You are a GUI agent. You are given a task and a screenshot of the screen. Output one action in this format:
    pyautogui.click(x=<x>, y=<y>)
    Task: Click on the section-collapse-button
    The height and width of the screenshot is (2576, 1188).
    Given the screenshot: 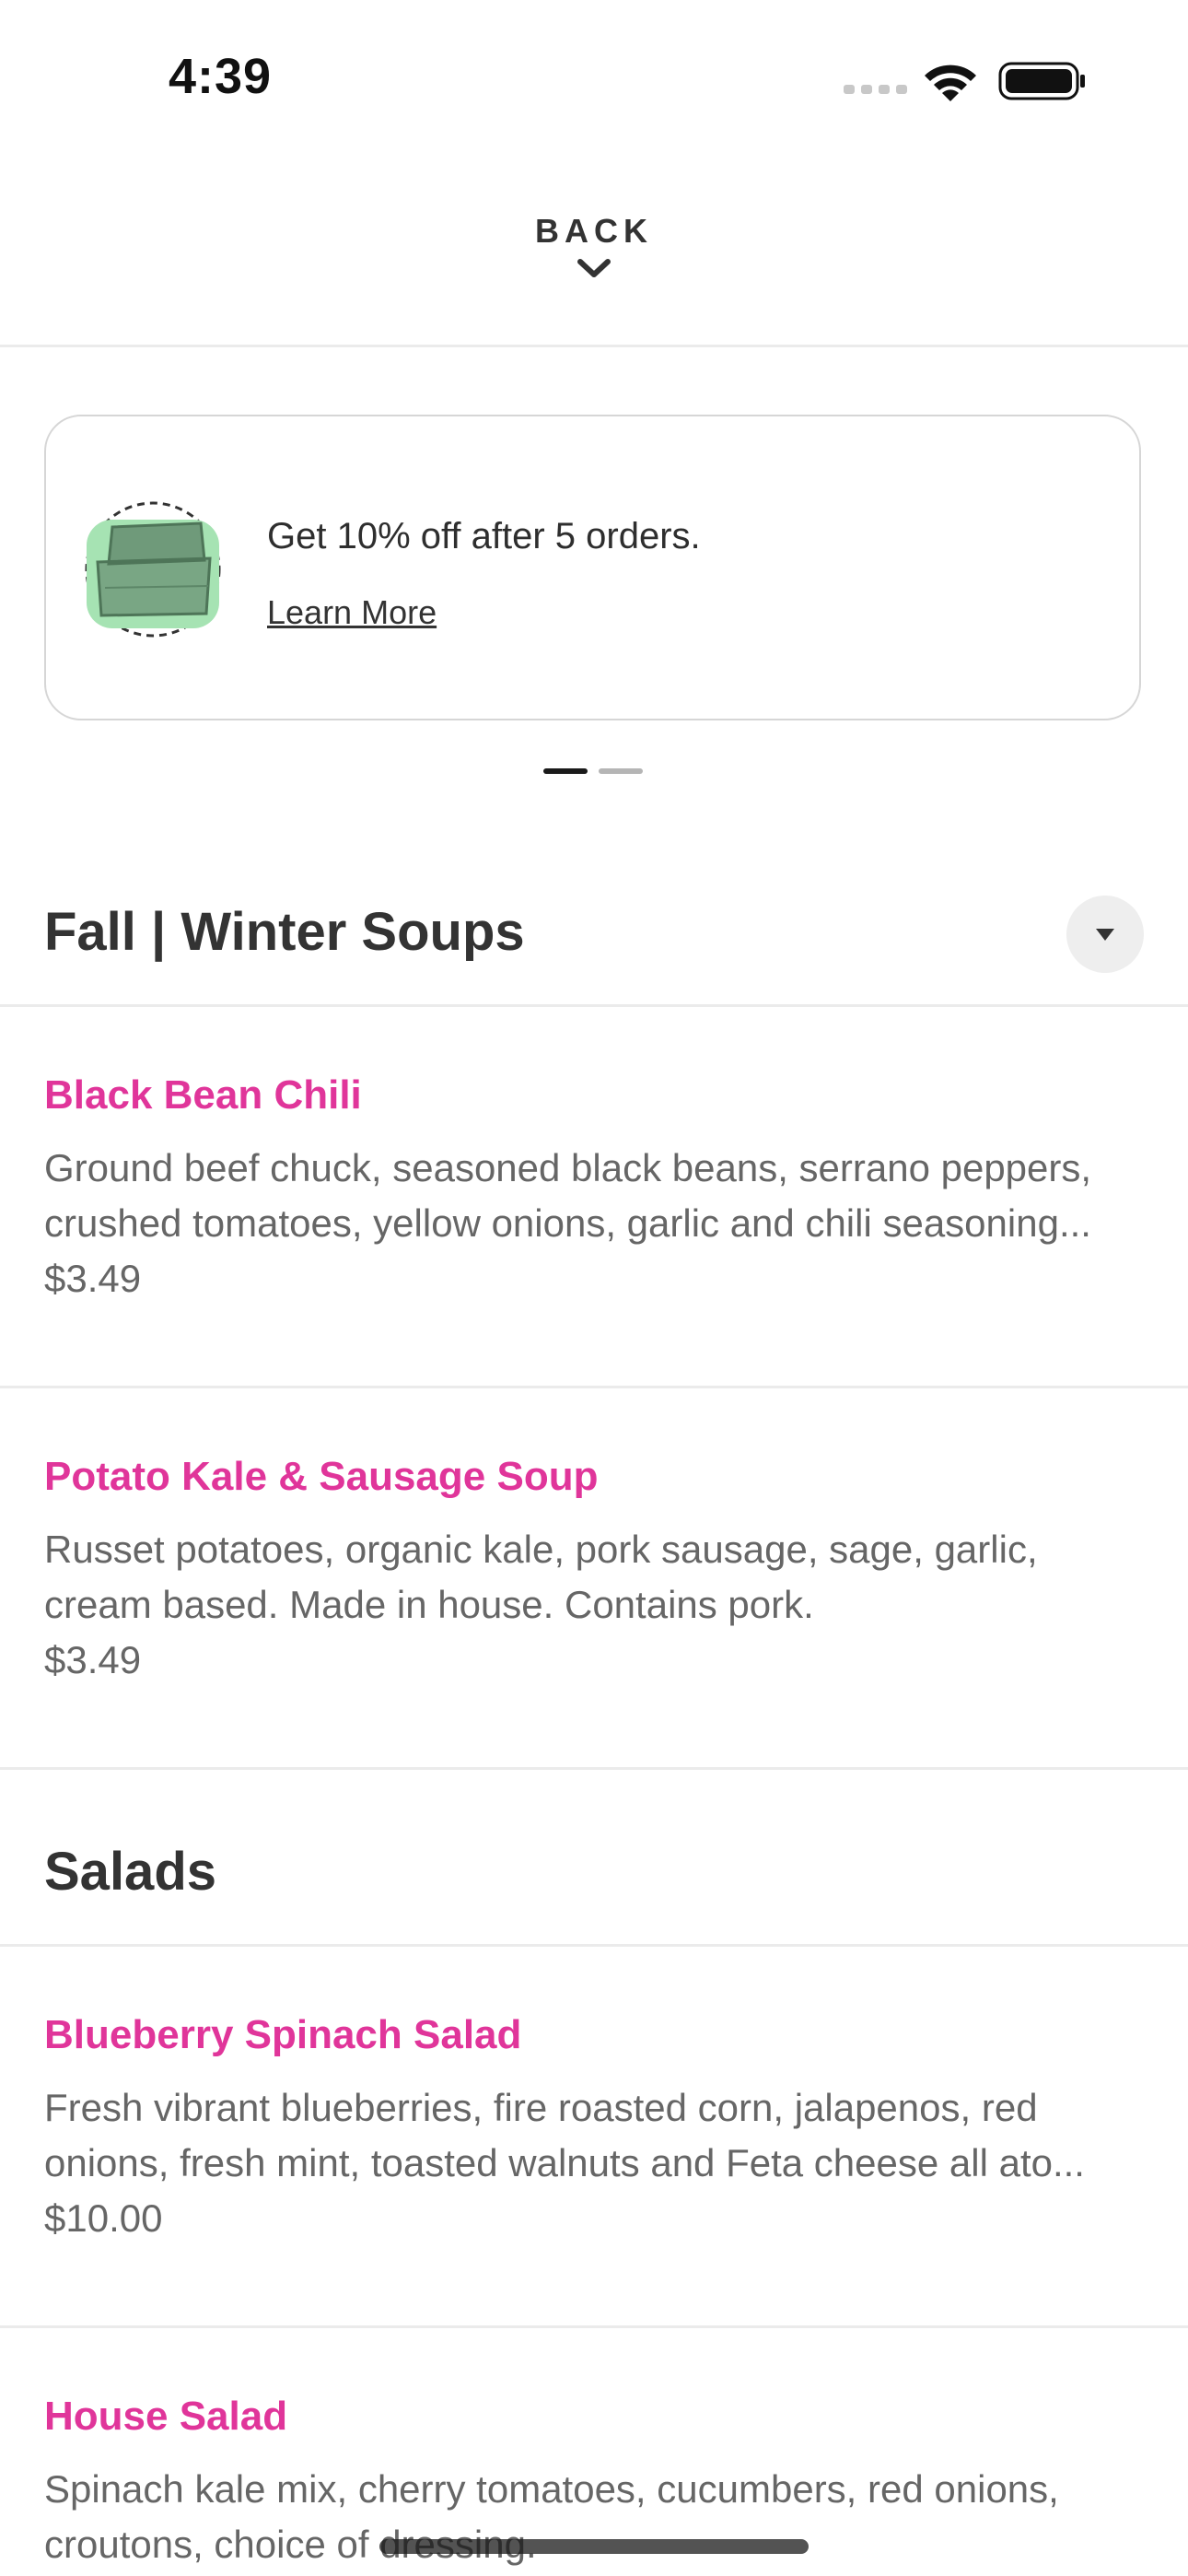 What is the action you would take?
    pyautogui.click(x=1105, y=934)
    